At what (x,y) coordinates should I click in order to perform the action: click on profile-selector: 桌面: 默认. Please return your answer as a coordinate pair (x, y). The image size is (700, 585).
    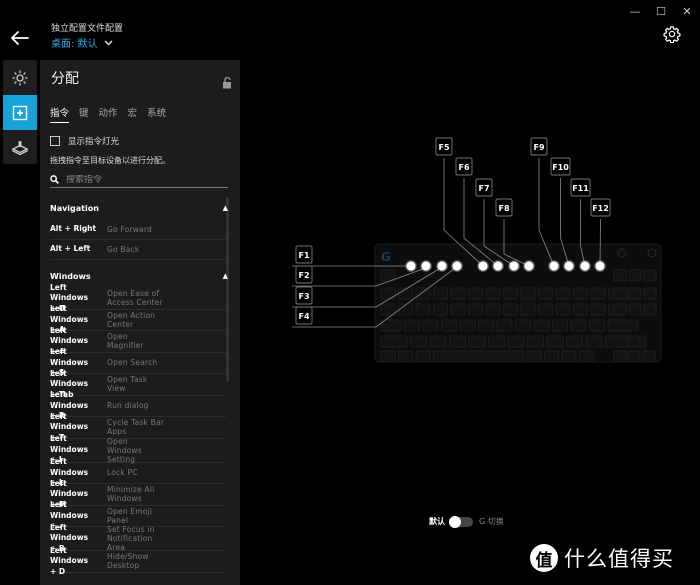
    Looking at the image, I should click on (82, 42).